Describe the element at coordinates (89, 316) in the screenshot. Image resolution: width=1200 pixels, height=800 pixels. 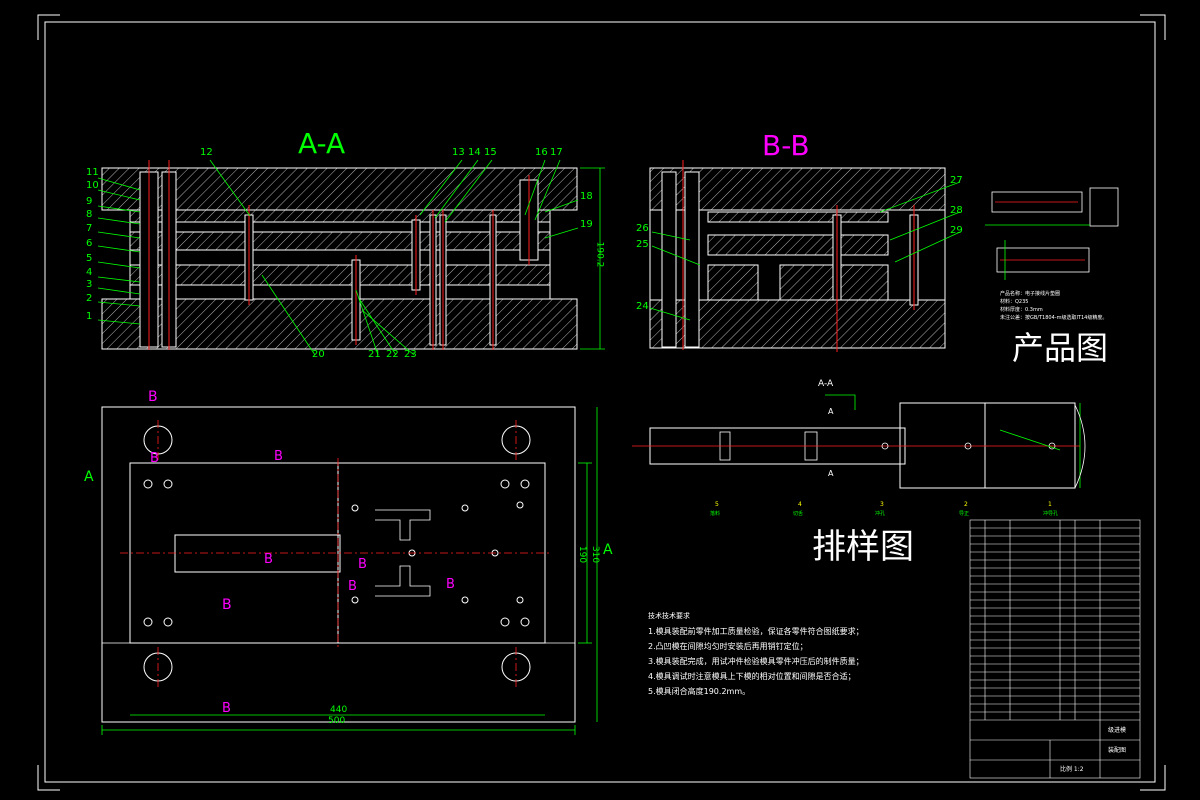
I see `part-number: 1` at that location.